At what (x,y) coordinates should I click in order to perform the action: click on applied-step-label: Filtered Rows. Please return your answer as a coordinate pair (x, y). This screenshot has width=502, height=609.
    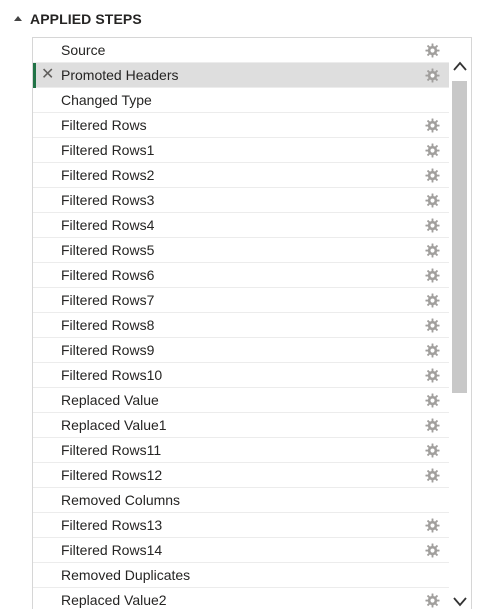
    Looking at the image, I should click on (104, 125).